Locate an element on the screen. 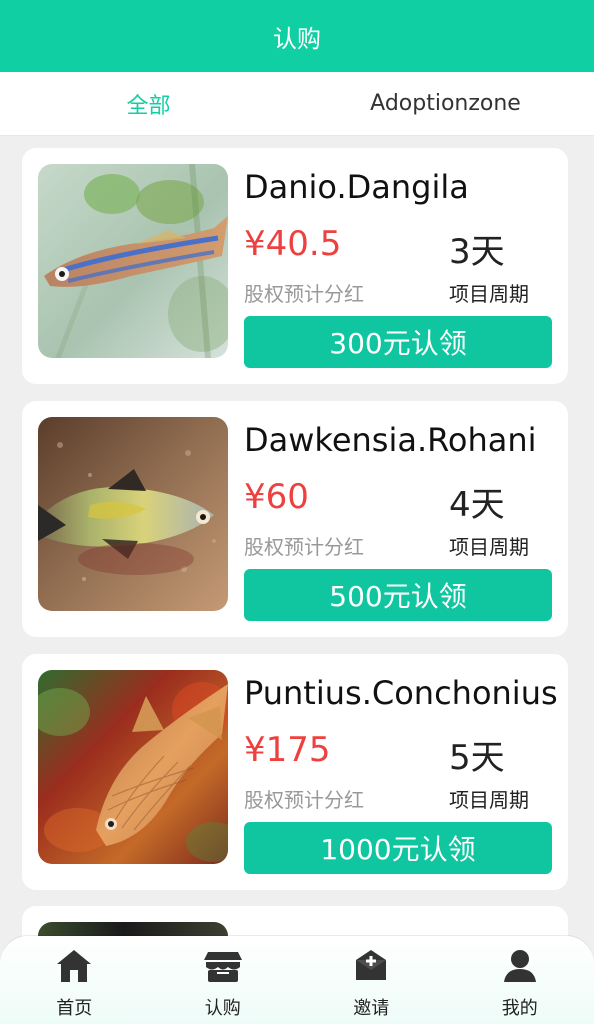  nav-label-home: 首页 is located at coordinates (74, 1008).